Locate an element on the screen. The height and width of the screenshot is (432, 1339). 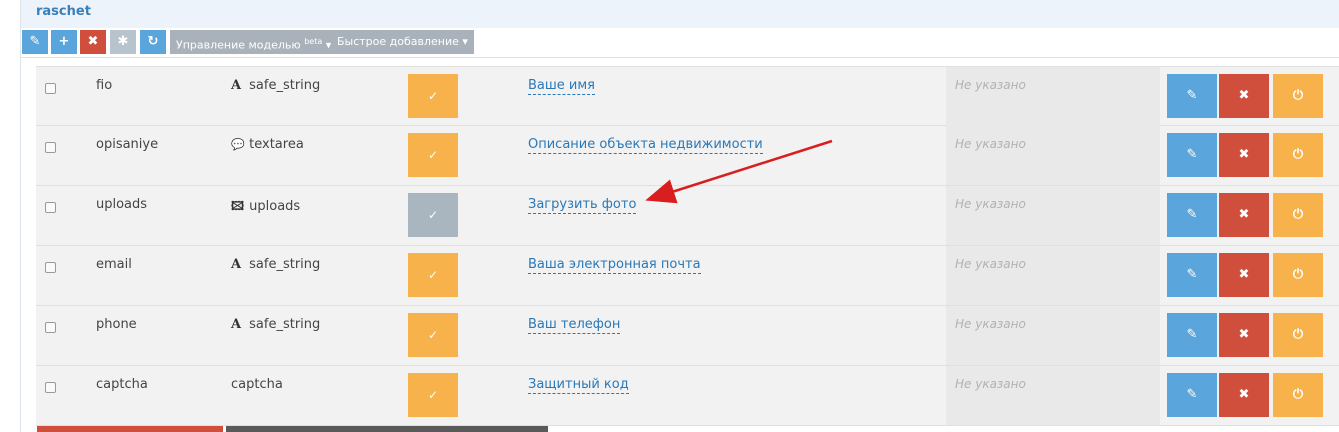
field-type-label: uploads is located at coordinates (275, 206).